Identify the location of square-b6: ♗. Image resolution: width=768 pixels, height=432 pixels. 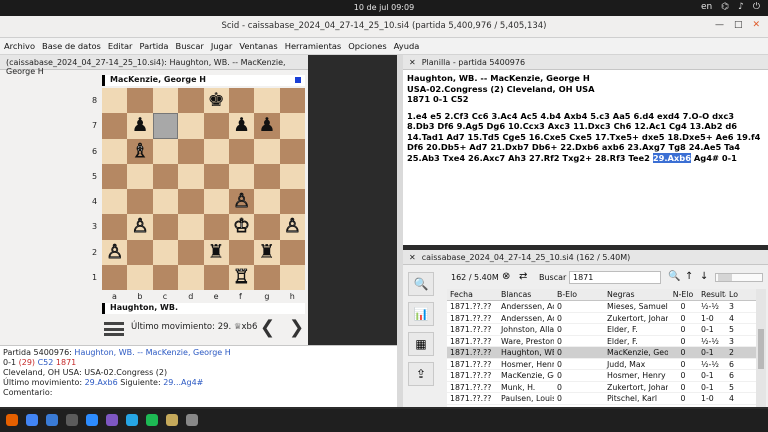
(140, 151).